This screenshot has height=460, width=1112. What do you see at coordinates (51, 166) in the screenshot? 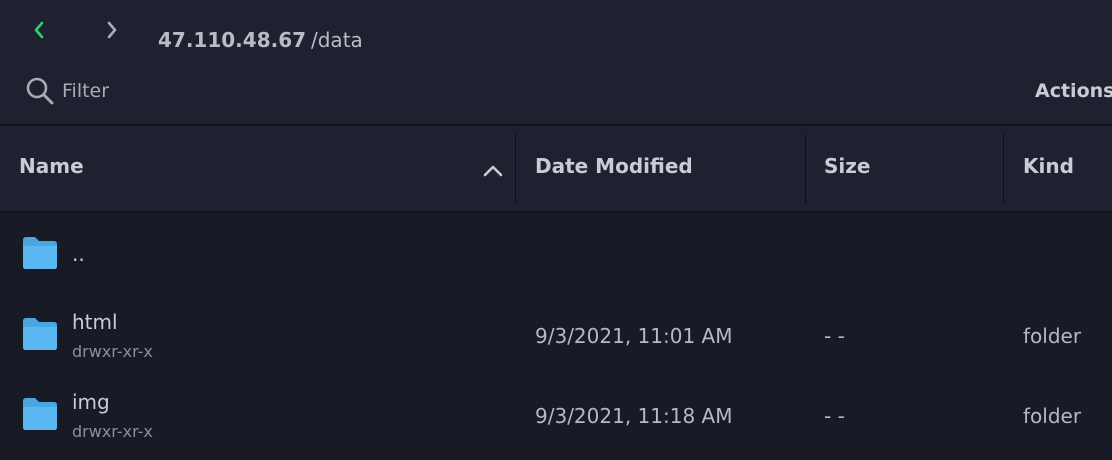
I see `column-header-name: Name` at bounding box center [51, 166].